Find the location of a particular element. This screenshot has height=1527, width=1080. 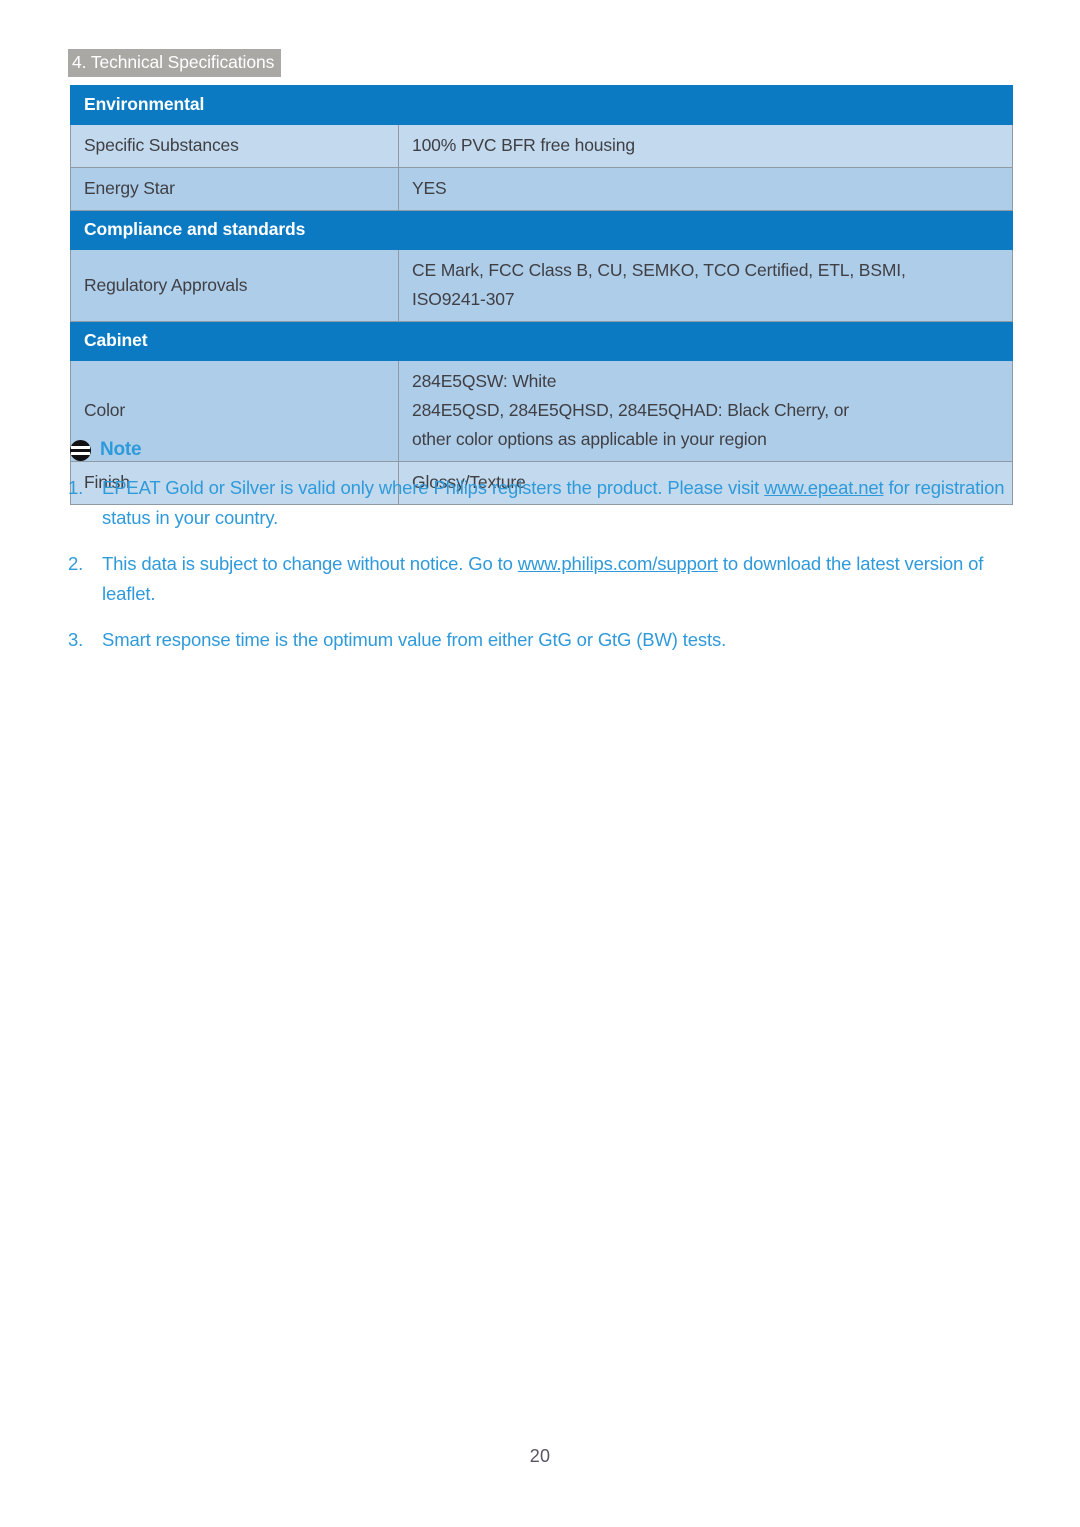

section-header-label: Cabinet is located at coordinates (541, 341).